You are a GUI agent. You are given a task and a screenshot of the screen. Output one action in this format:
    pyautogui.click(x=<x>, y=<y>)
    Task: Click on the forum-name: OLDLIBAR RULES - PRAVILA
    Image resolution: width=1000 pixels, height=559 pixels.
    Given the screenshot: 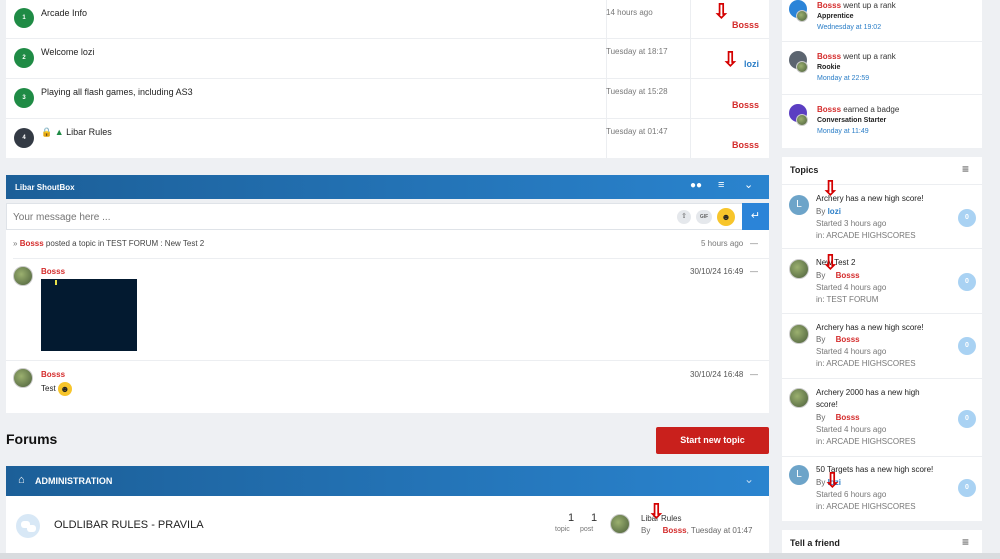 What is the action you would take?
    pyautogui.click(x=129, y=525)
    